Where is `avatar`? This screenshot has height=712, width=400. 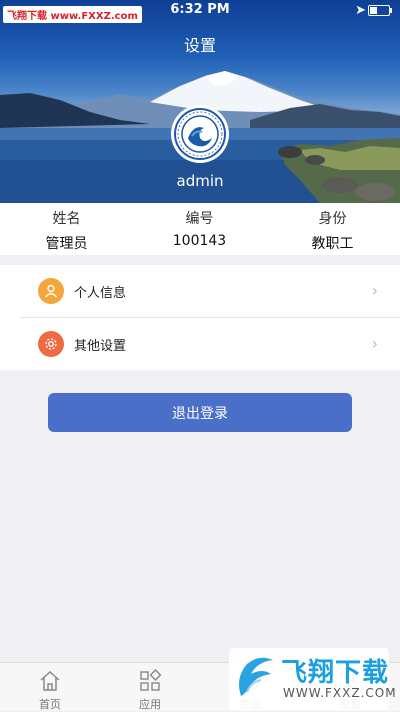
avatar is located at coordinates (200, 134).